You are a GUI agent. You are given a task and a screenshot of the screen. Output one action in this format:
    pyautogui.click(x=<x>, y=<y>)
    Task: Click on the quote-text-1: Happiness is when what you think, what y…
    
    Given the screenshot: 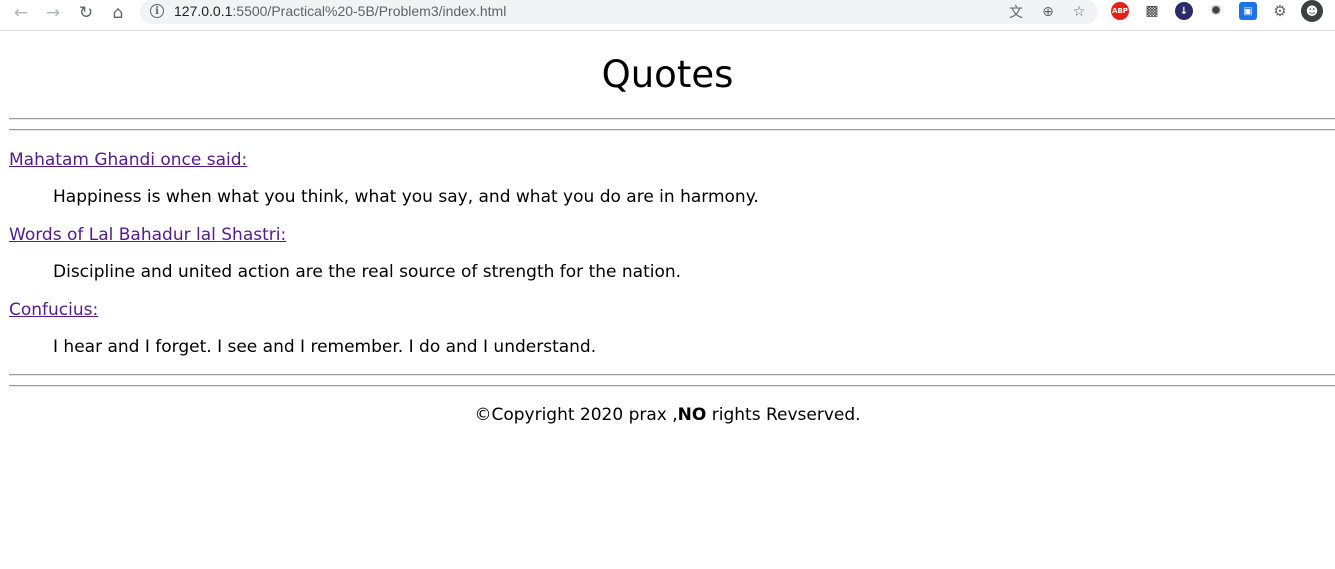 What is the action you would take?
    pyautogui.click(x=406, y=197)
    